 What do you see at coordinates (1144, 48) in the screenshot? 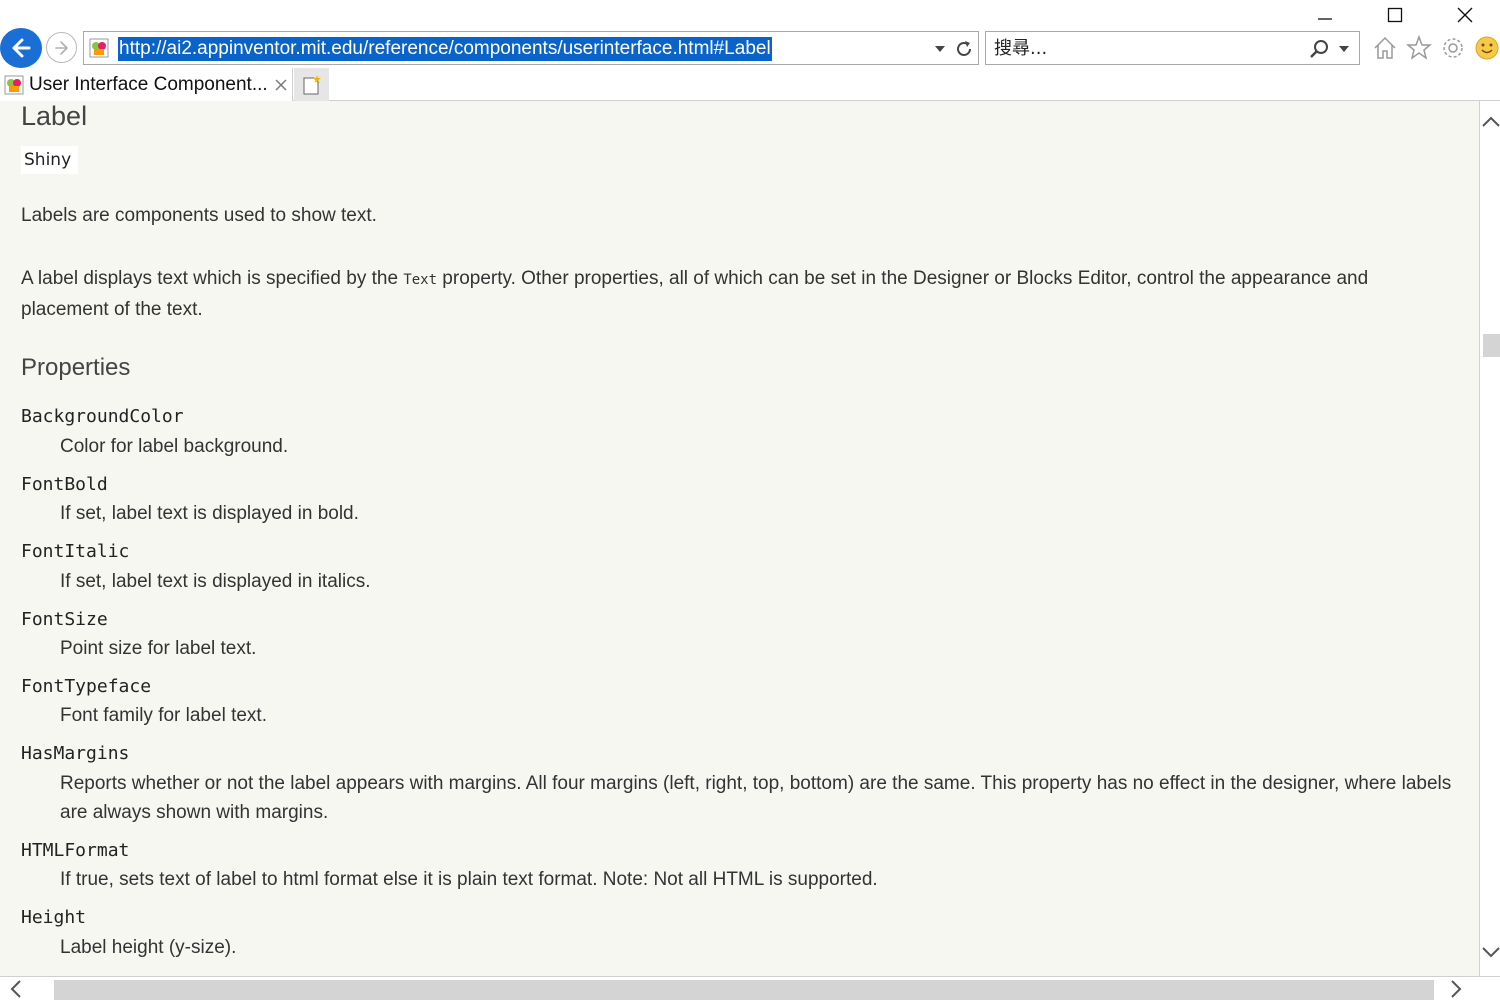
I see `search-input` at bounding box center [1144, 48].